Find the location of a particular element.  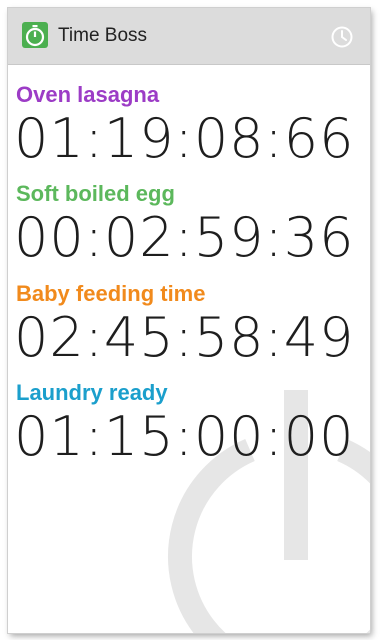

timer-name: Soft boiled egg is located at coordinates (95, 193).